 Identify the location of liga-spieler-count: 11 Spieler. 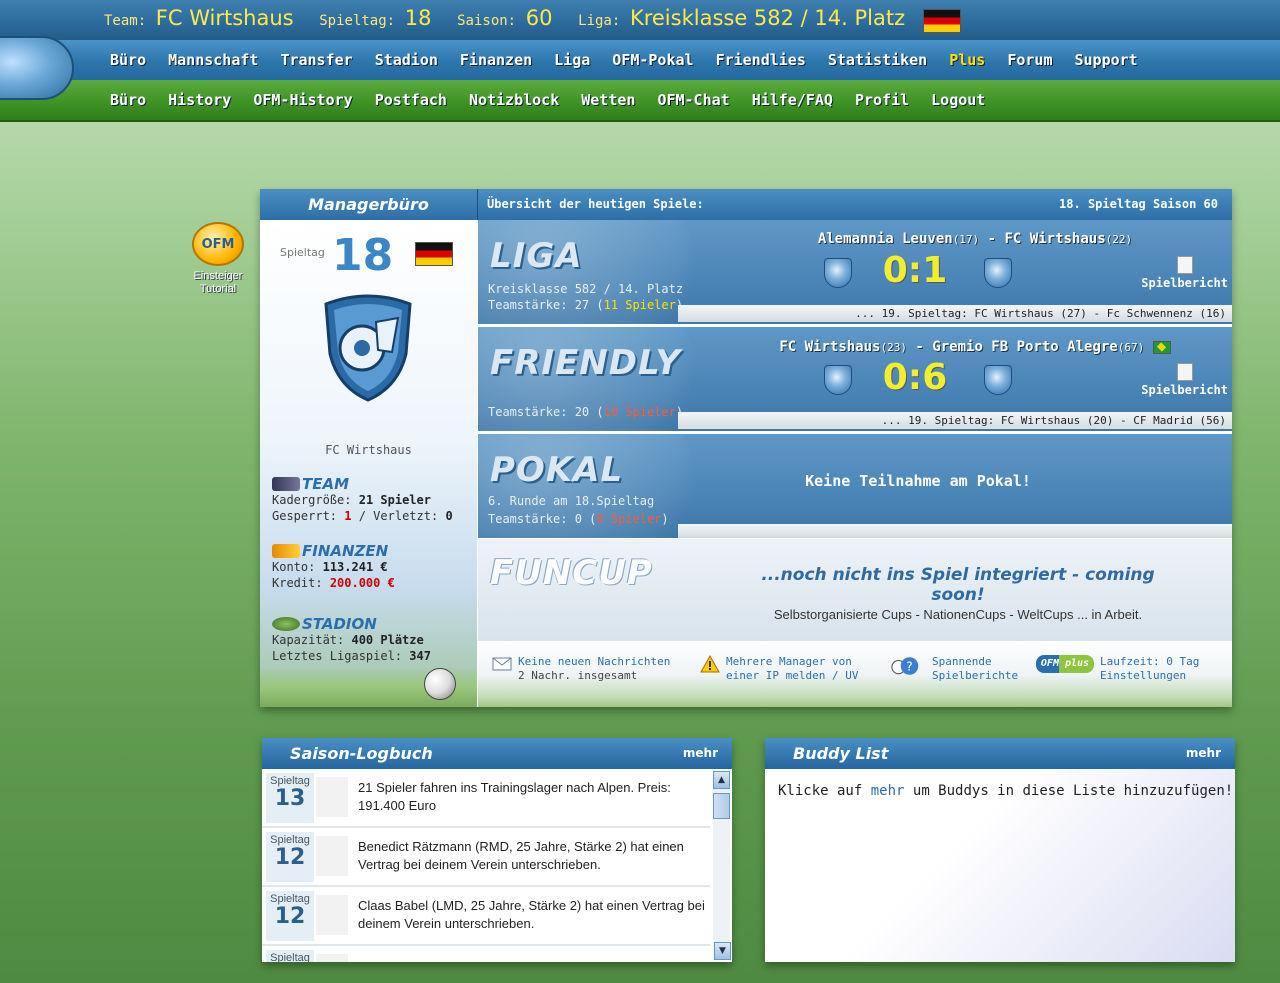
(640, 305).